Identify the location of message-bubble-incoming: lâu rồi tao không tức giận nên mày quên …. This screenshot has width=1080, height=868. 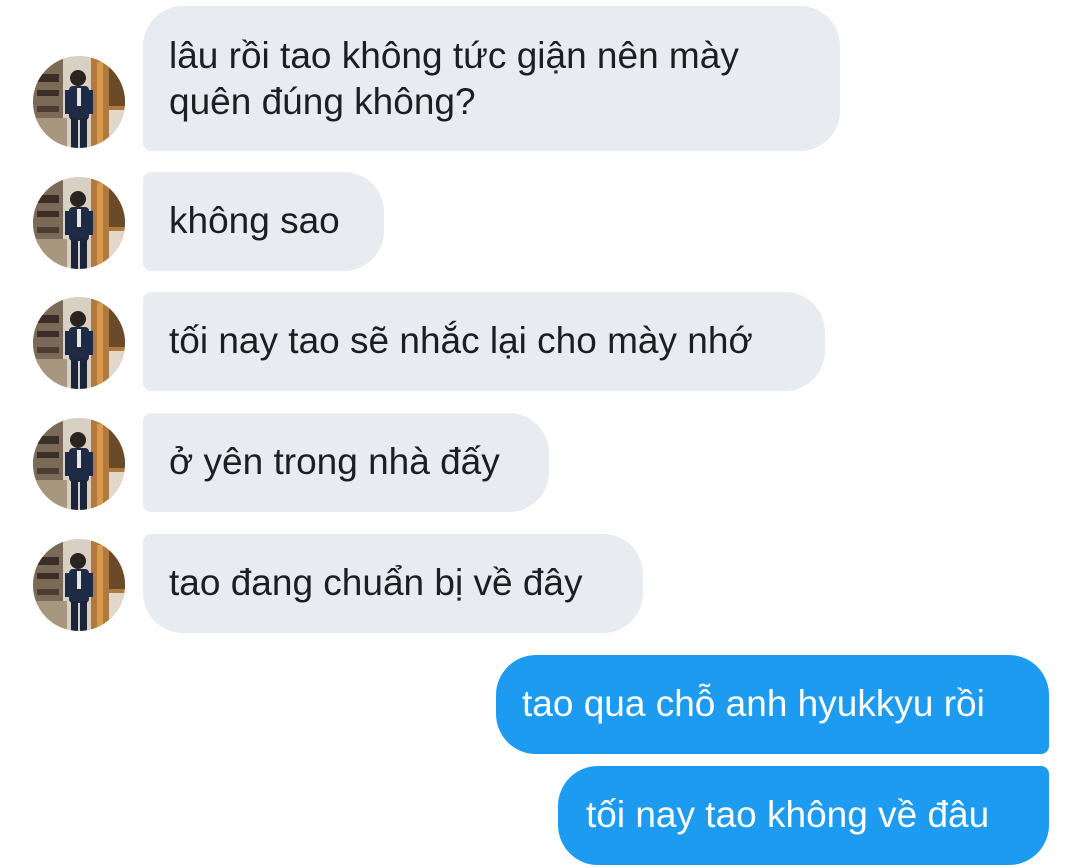
(491, 78).